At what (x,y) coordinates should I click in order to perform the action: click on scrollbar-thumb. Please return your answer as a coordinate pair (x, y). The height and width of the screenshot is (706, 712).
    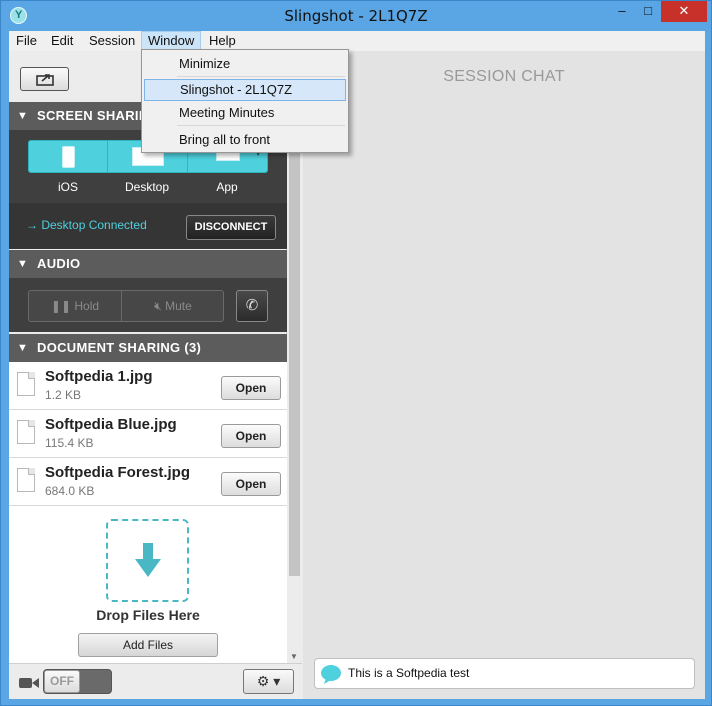
    Looking at the image, I should click on (294, 341).